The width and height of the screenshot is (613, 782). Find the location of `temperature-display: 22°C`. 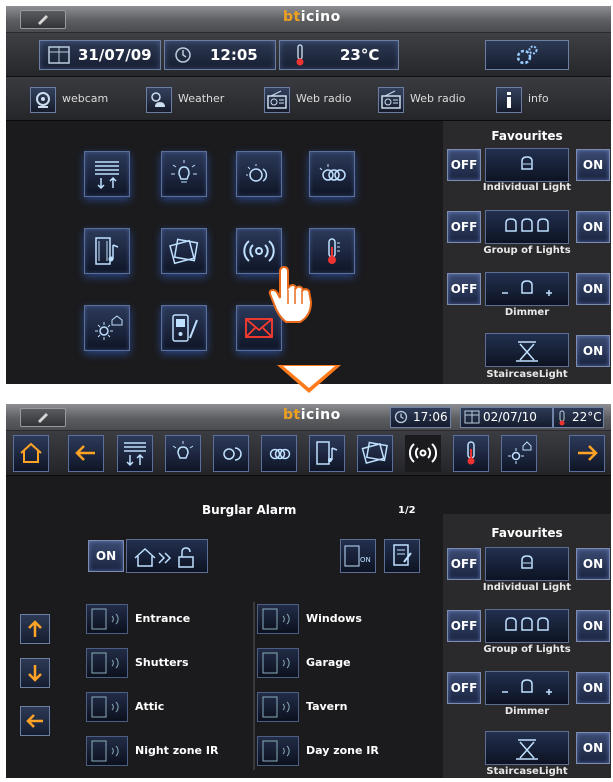

temperature-display: 22°C is located at coordinates (578, 417).